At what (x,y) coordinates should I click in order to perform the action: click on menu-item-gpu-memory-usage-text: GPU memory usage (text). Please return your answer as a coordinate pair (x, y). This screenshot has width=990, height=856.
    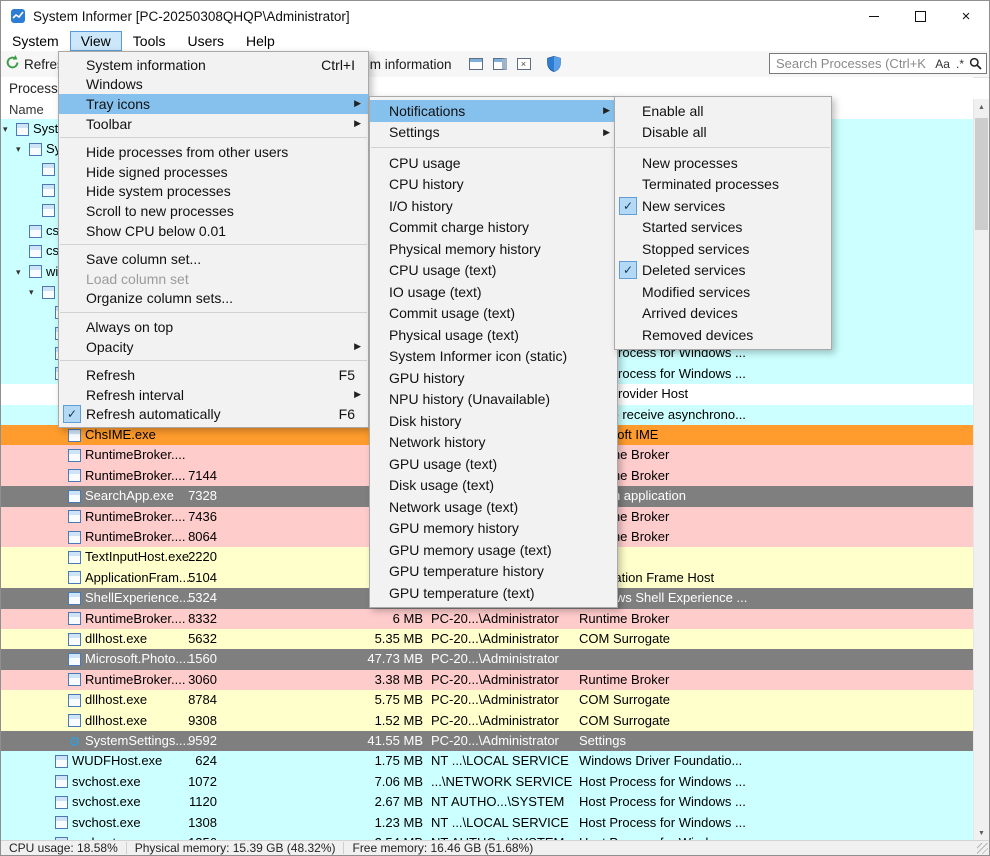
    Looking at the image, I should click on (493, 550).